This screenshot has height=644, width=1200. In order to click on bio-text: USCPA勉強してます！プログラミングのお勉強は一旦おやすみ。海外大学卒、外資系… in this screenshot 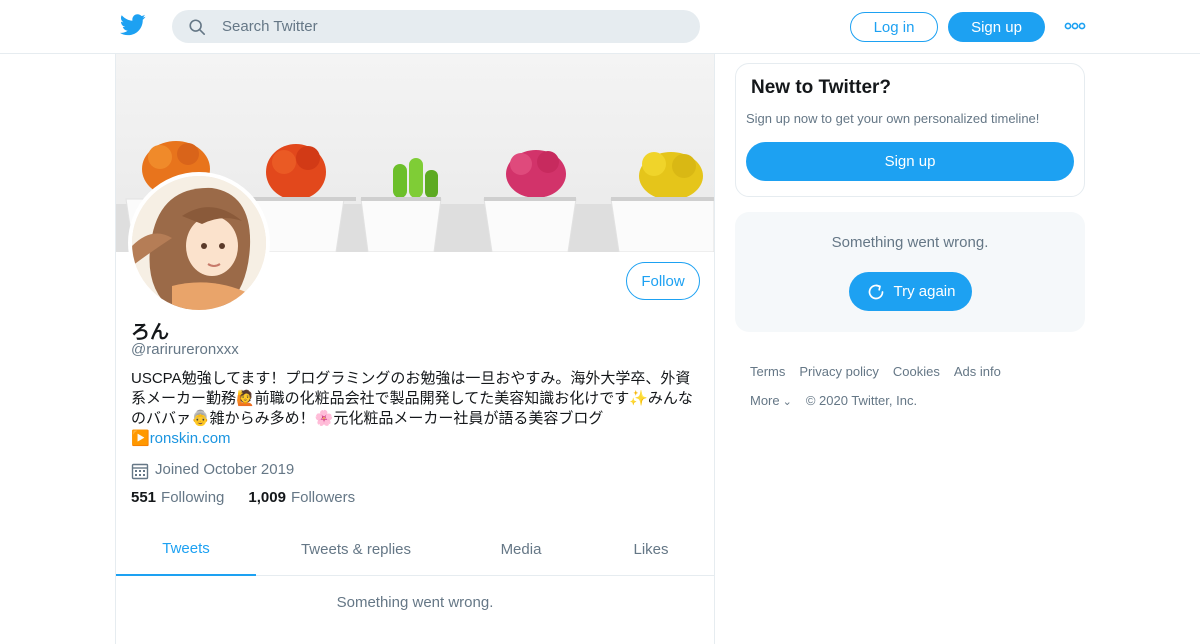, I will do `click(412, 398)`.